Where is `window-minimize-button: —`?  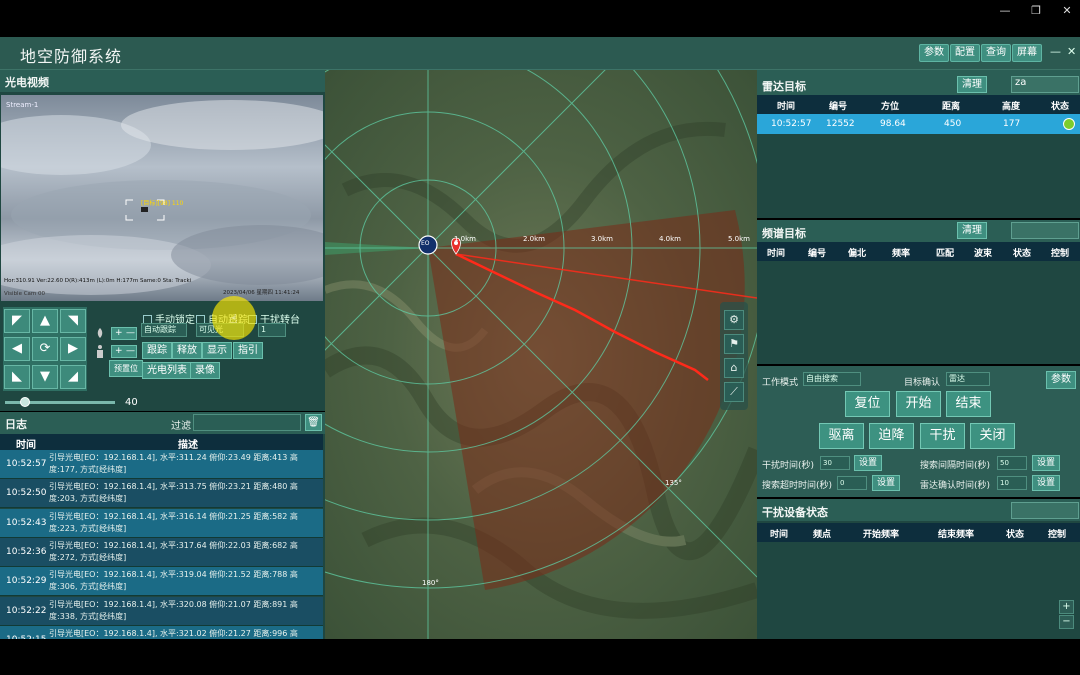 window-minimize-button: — is located at coordinates (1005, 11).